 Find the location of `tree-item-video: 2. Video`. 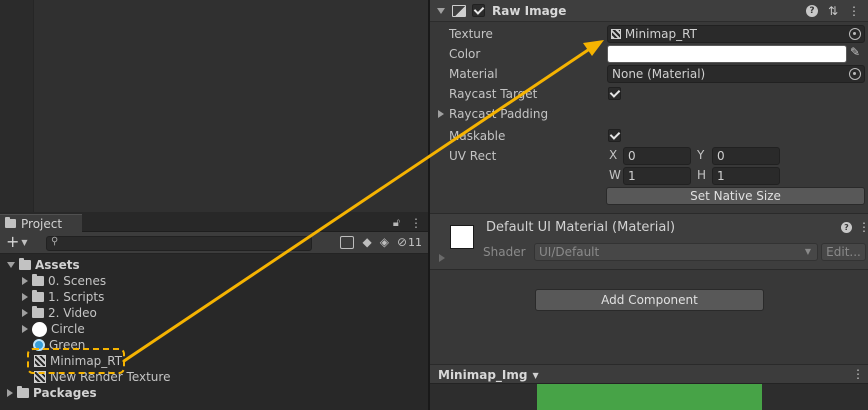

tree-item-video: 2. Video is located at coordinates (59, 313).